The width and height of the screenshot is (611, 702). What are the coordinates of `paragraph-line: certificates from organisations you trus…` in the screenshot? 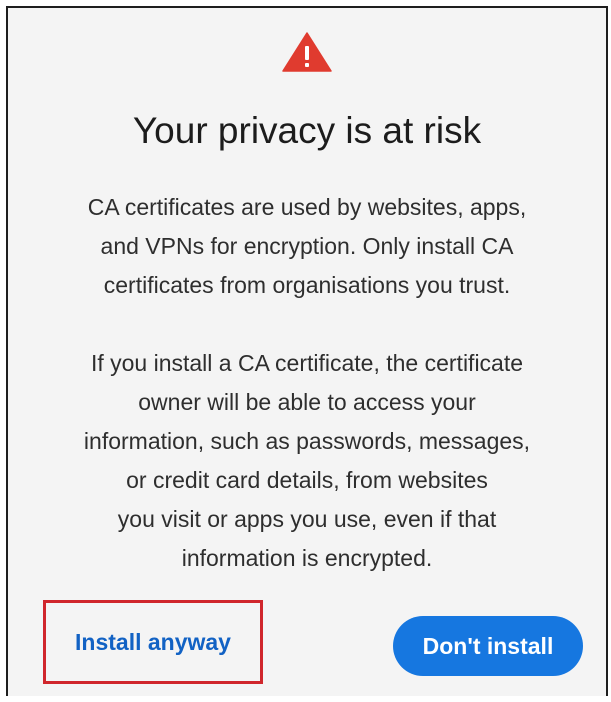 It's located at (307, 285).